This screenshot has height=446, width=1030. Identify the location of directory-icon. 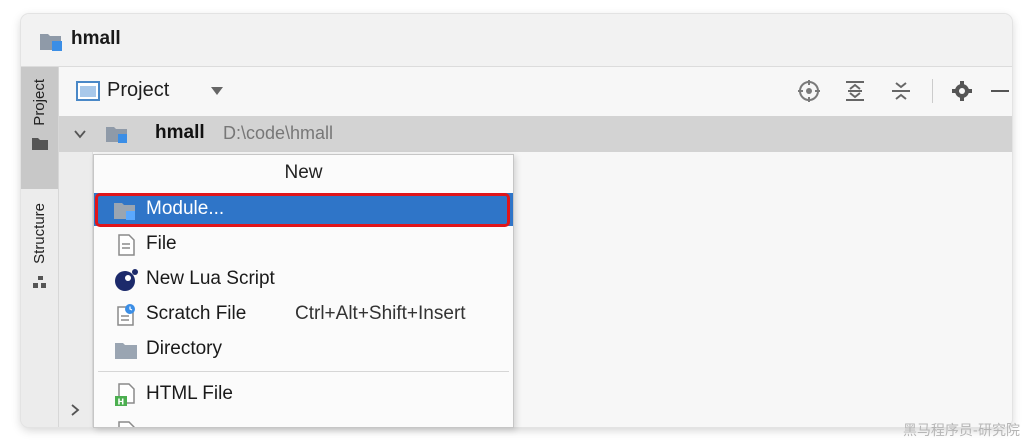
(126, 350).